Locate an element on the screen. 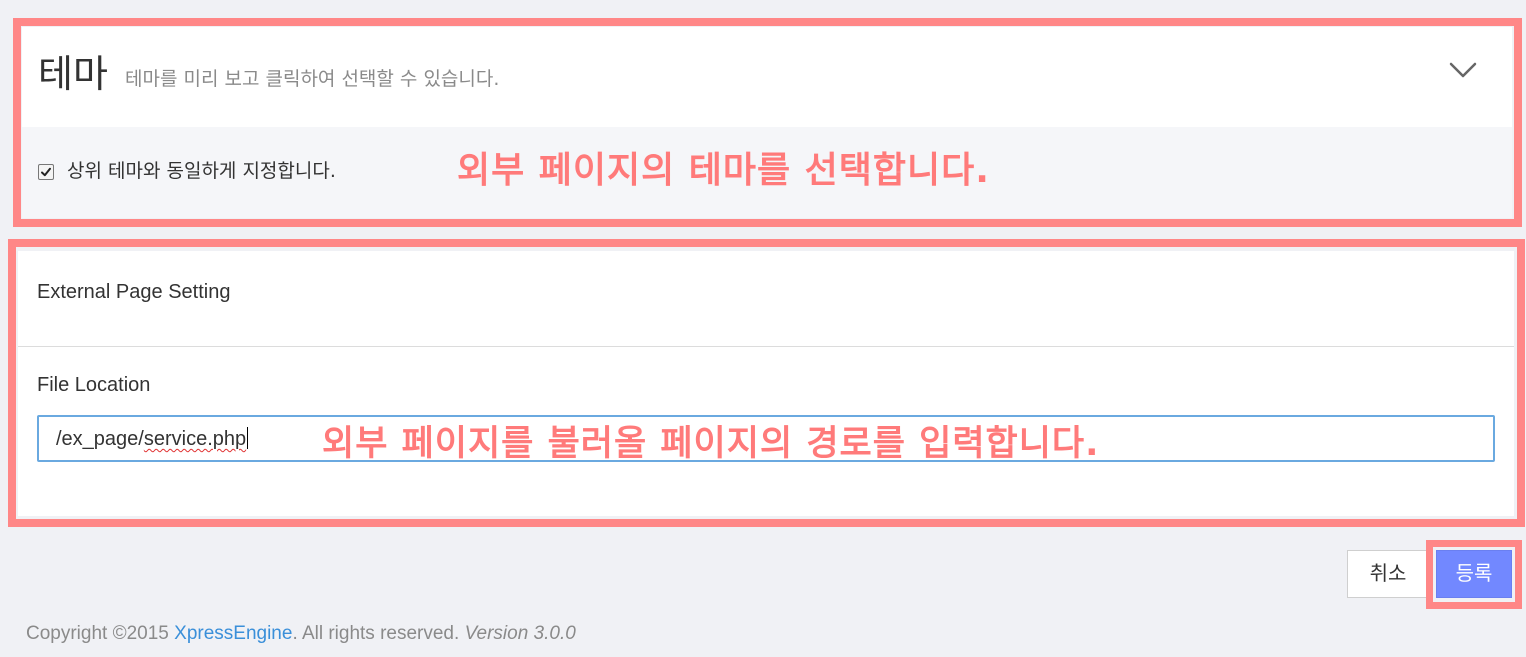 The image size is (1526, 657). theme-description: 테마를 미리 보고 클릭하여 선택할 수 있습니다. is located at coordinates (312, 79).